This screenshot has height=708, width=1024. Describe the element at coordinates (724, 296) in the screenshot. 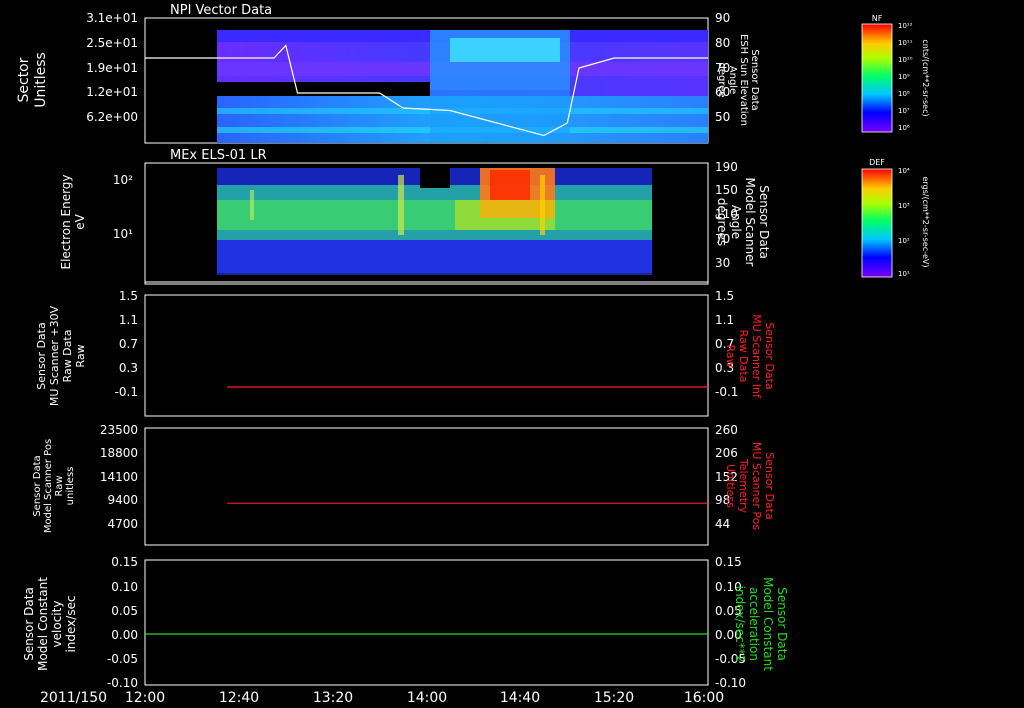

I see `tick: 1.5` at that location.